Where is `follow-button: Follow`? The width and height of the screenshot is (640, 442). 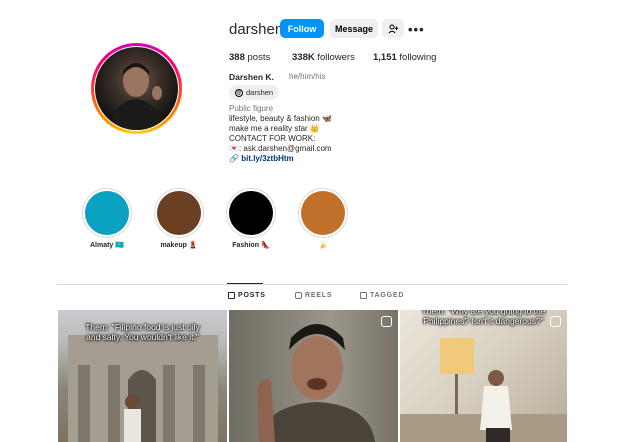
follow-button: Follow is located at coordinates (302, 28).